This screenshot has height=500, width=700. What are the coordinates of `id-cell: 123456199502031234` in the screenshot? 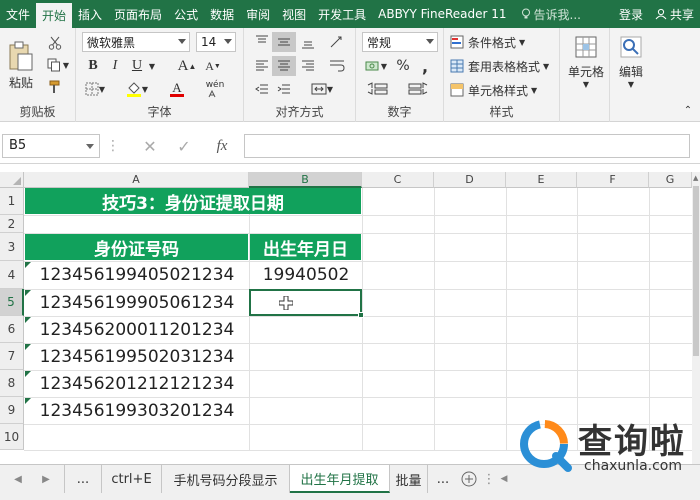 It's located at (137, 356).